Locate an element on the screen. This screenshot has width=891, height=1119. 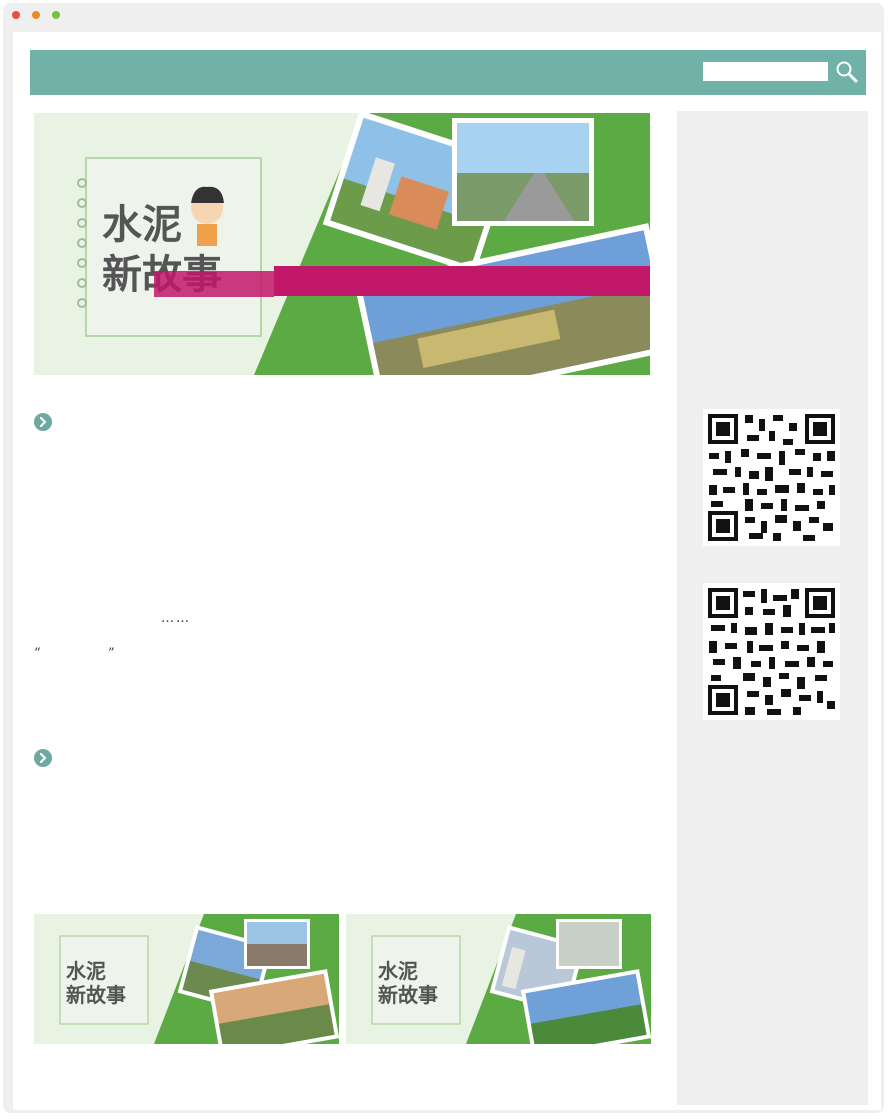
quote-close-text: ” is located at coordinates (112, 653).